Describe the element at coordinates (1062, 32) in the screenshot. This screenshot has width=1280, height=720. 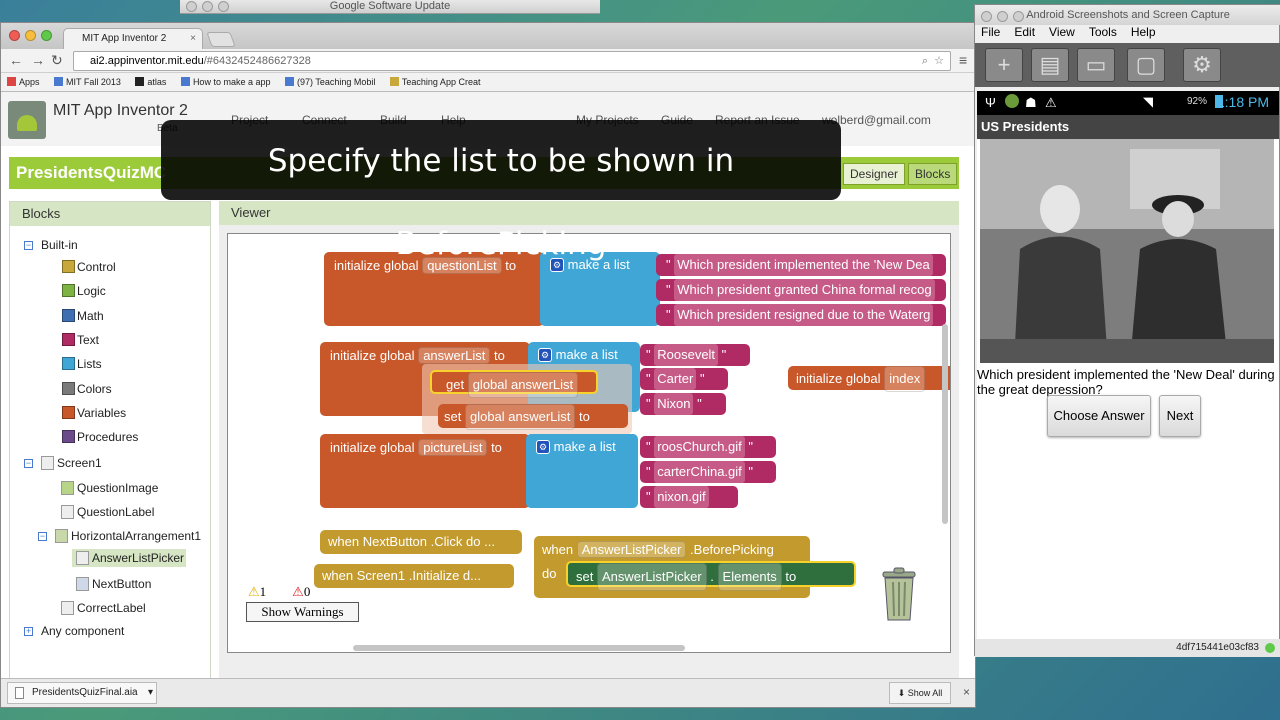
I see `menu-view: View` at that location.